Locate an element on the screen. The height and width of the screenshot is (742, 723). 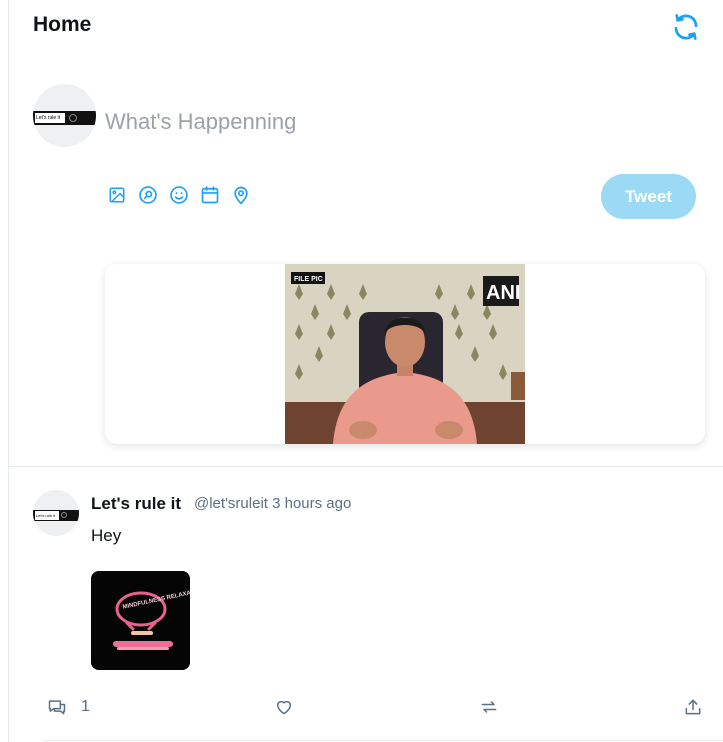
page-title: Home is located at coordinates (62, 24).